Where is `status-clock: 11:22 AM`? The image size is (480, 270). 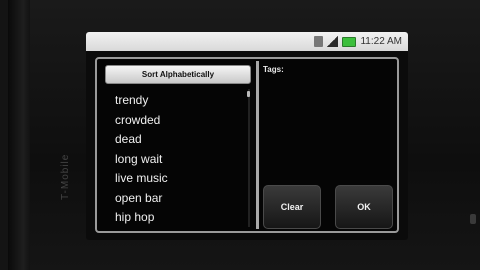
status-clock: 11:22 AM is located at coordinates (381, 41).